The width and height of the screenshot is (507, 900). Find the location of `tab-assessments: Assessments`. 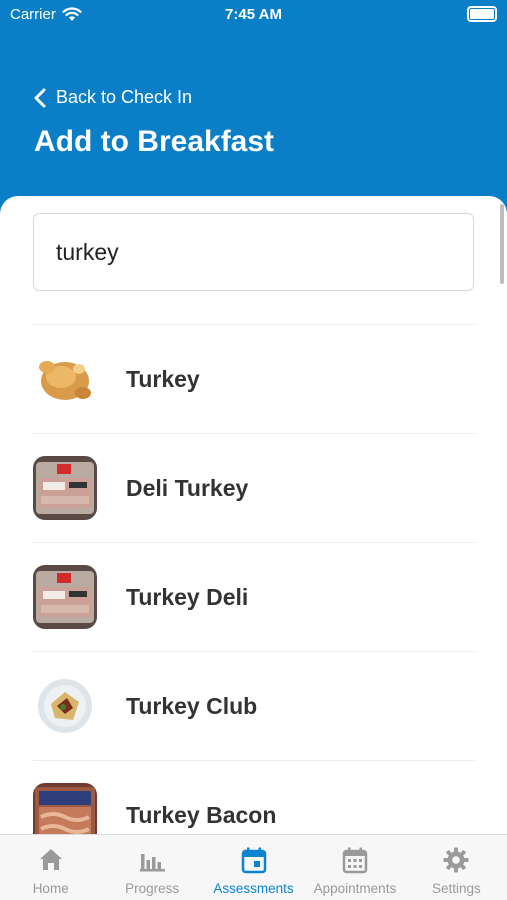

tab-assessments: Assessments is located at coordinates (253, 867).